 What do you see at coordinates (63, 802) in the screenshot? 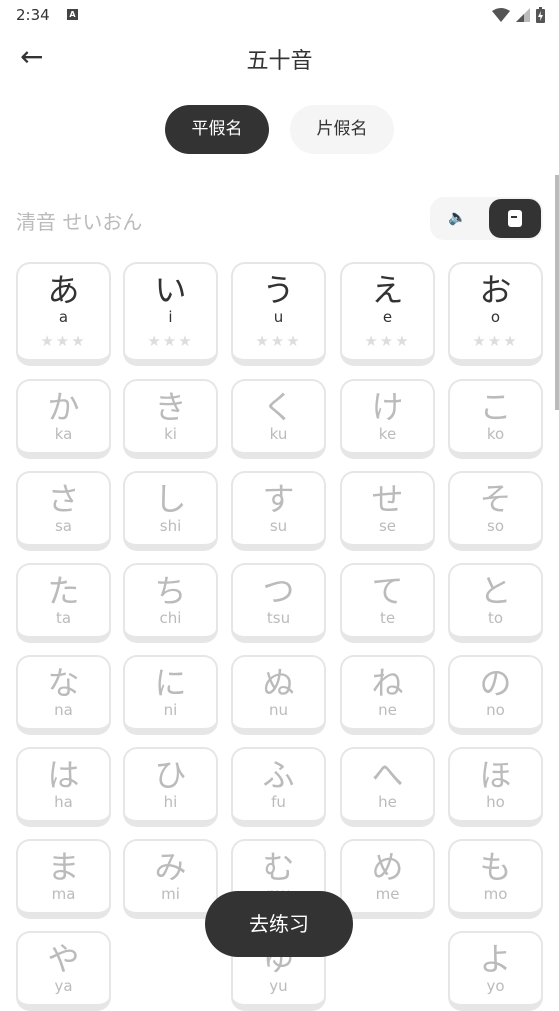
I see `romaji: ha` at bounding box center [63, 802].